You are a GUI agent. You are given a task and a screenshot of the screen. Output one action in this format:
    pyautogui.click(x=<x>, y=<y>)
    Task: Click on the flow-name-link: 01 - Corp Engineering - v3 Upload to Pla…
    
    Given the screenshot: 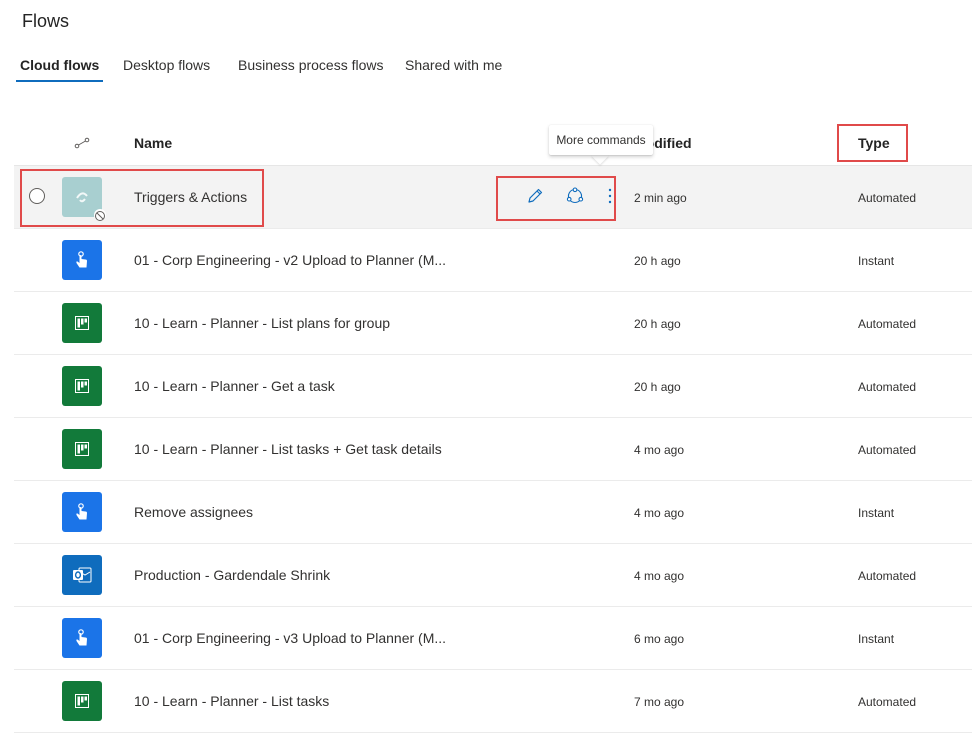 What is the action you would take?
    pyautogui.click(x=290, y=638)
    